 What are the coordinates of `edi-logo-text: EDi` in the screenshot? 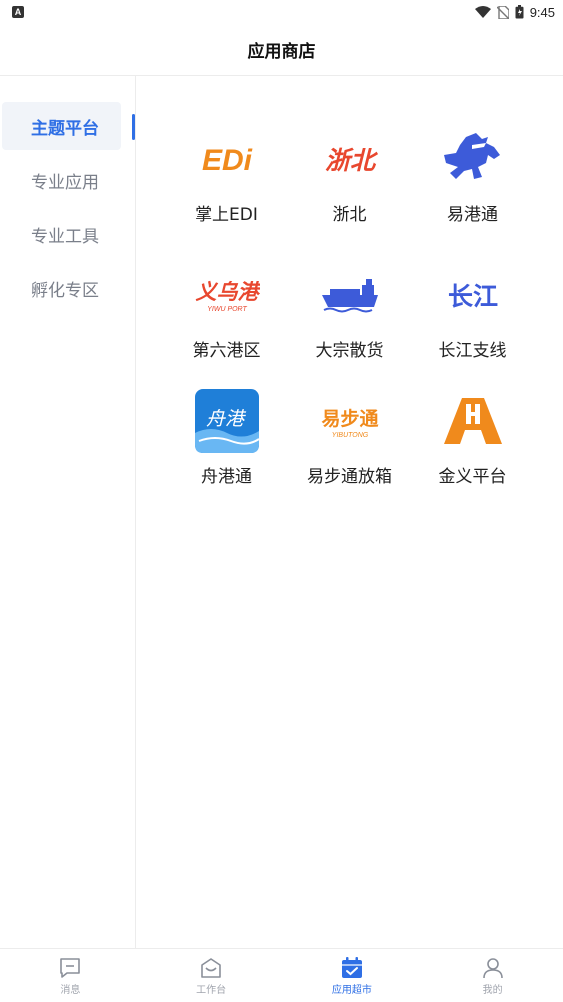 It's located at (226, 160).